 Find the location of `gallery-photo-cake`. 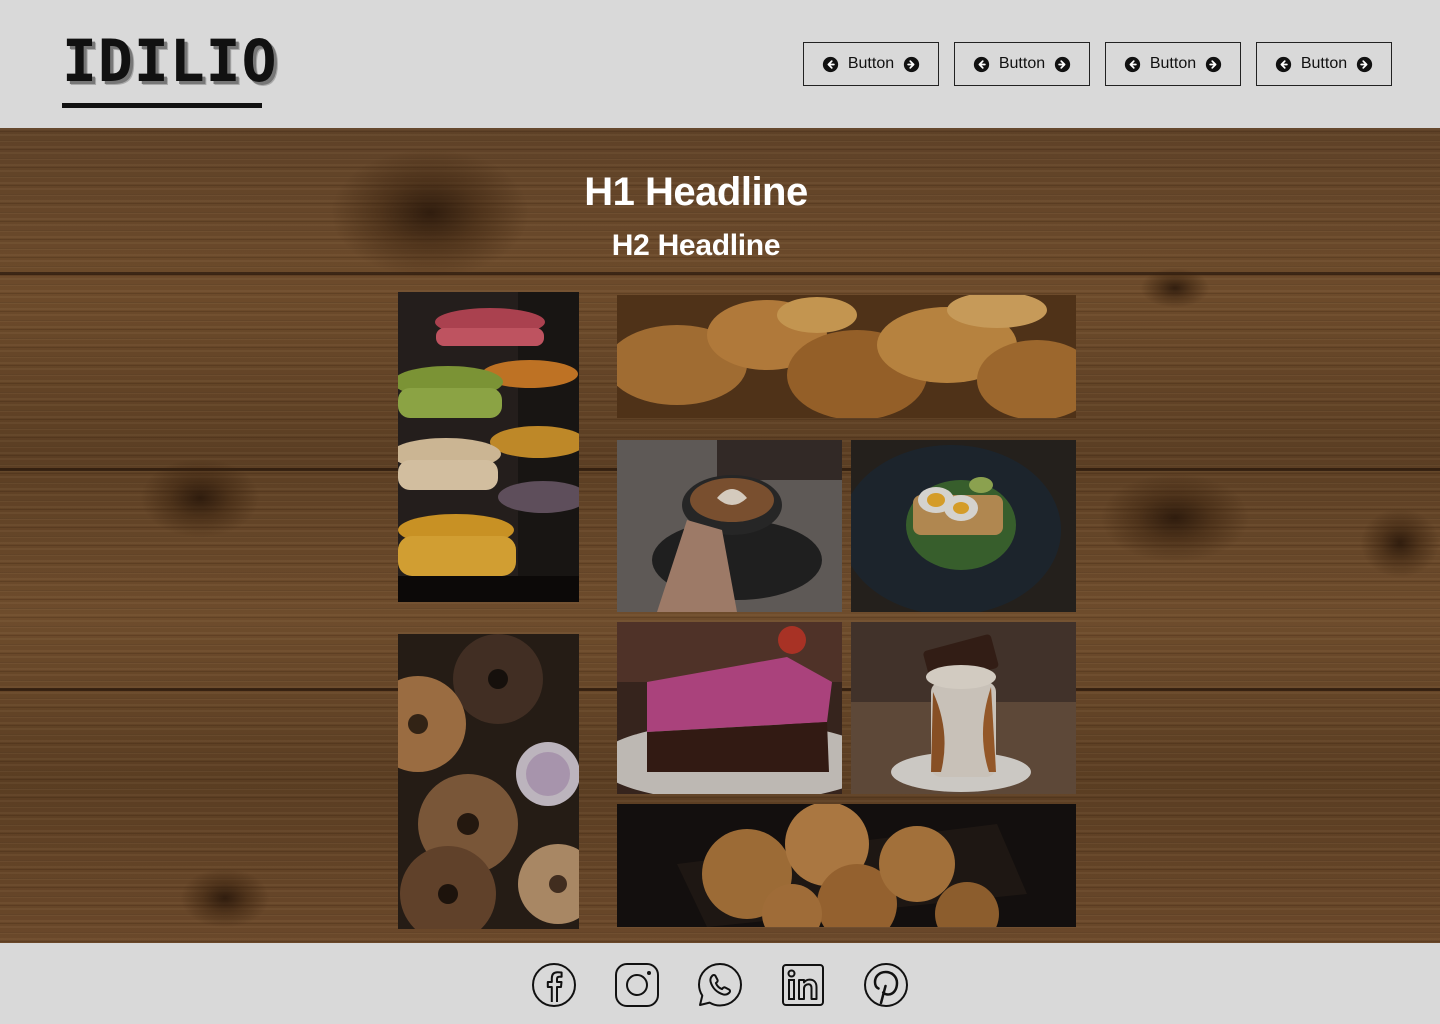

gallery-photo-cake is located at coordinates (729, 708).